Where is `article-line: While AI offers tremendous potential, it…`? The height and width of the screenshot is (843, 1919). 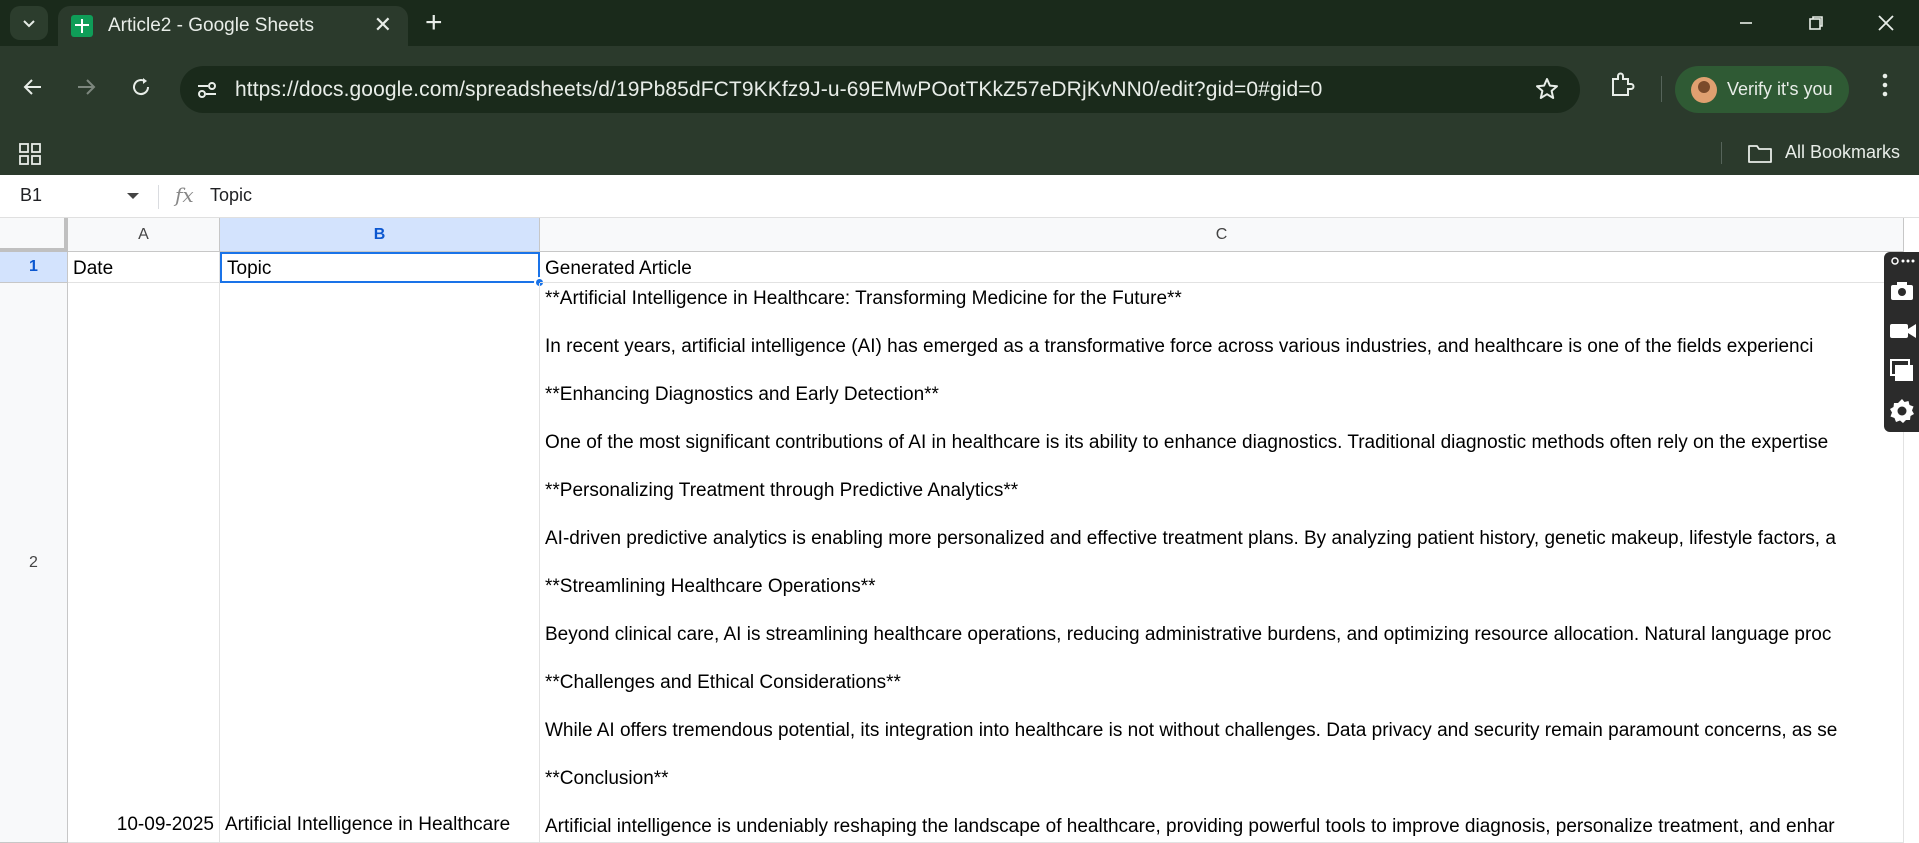 article-line: While AI offers tremendous potential, it… is located at coordinates (1191, 730).